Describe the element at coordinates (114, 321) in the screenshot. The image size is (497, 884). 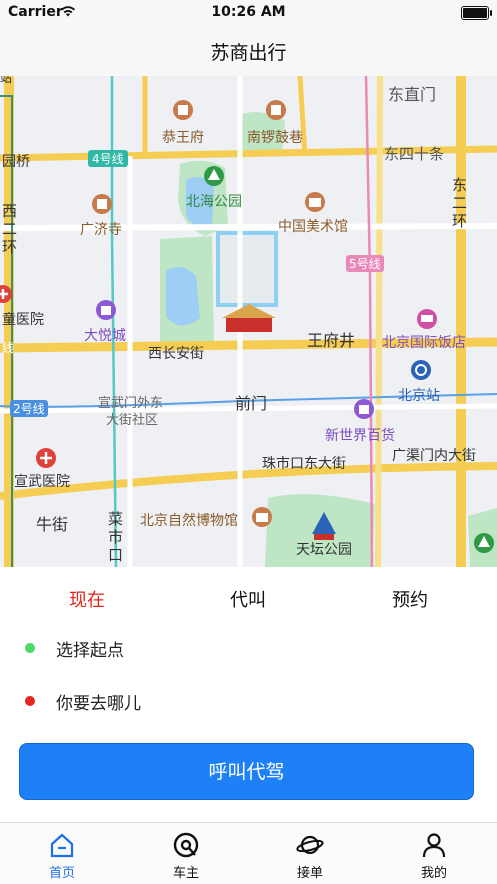
I see `metro-line` at that location.